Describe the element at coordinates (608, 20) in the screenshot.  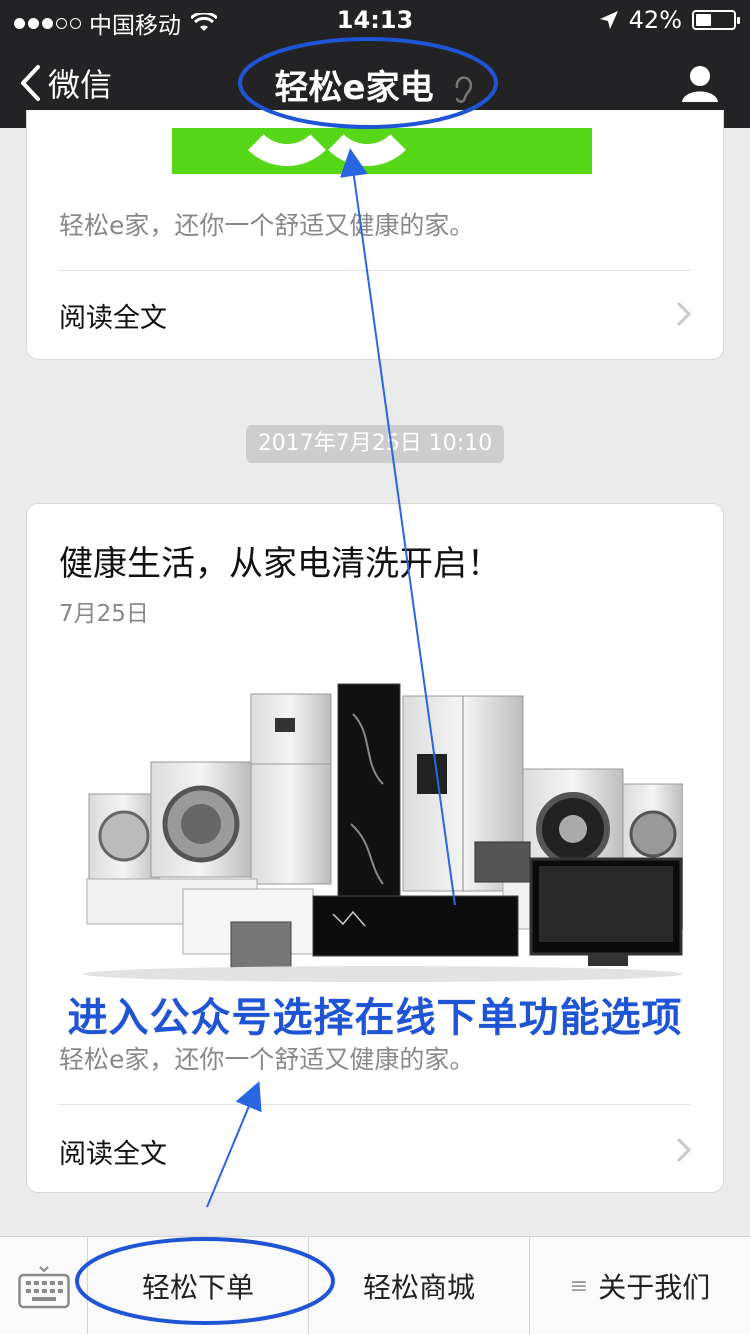
I see `location-arrow-icon` at that location.